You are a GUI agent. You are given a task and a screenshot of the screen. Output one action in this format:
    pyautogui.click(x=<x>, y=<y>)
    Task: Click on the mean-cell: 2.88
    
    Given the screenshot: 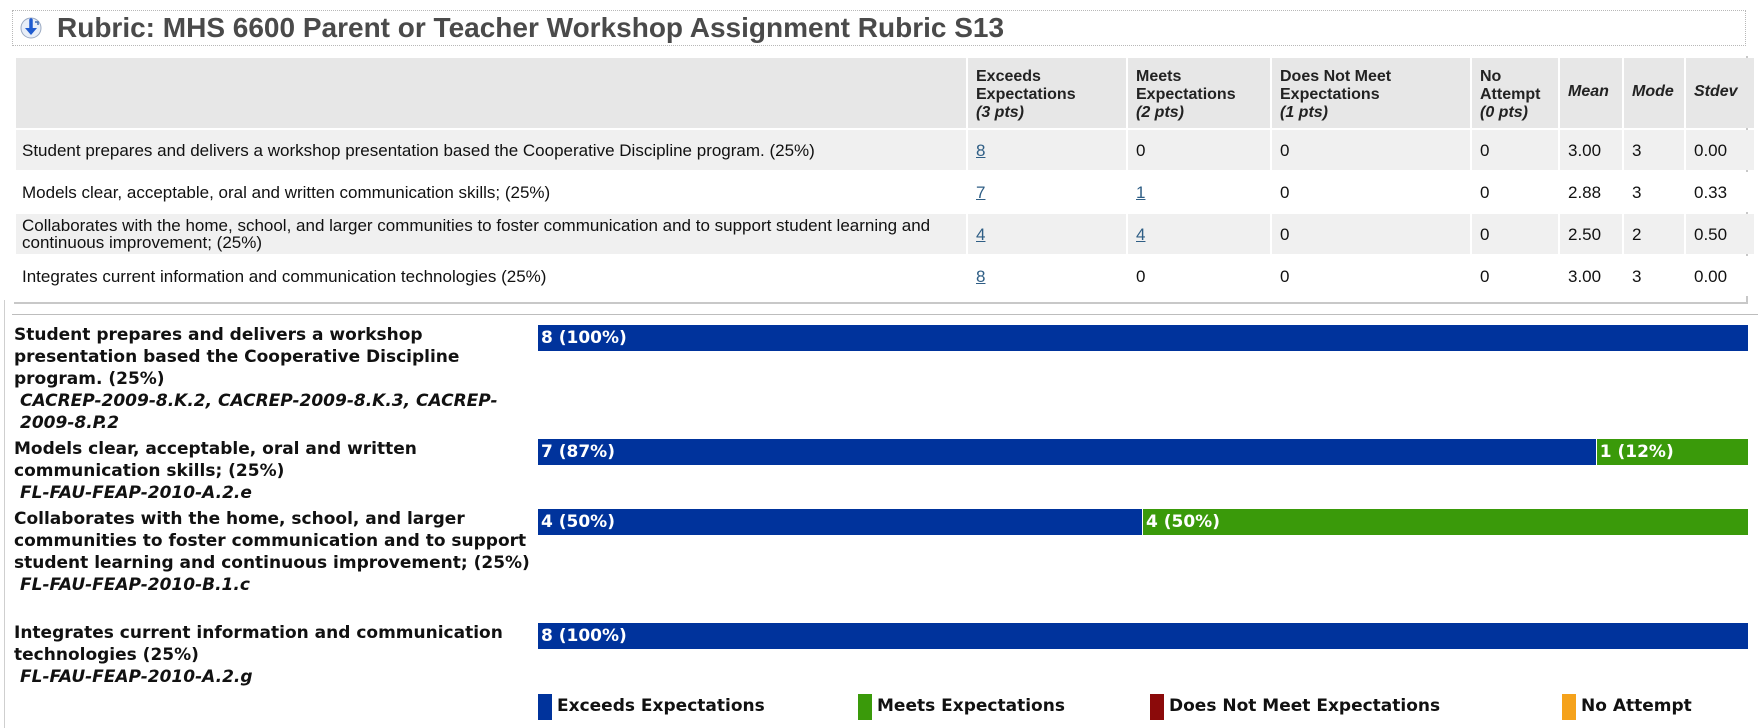 What is the action you would take?
    pyautogui.click(x=1591, y=192)
    